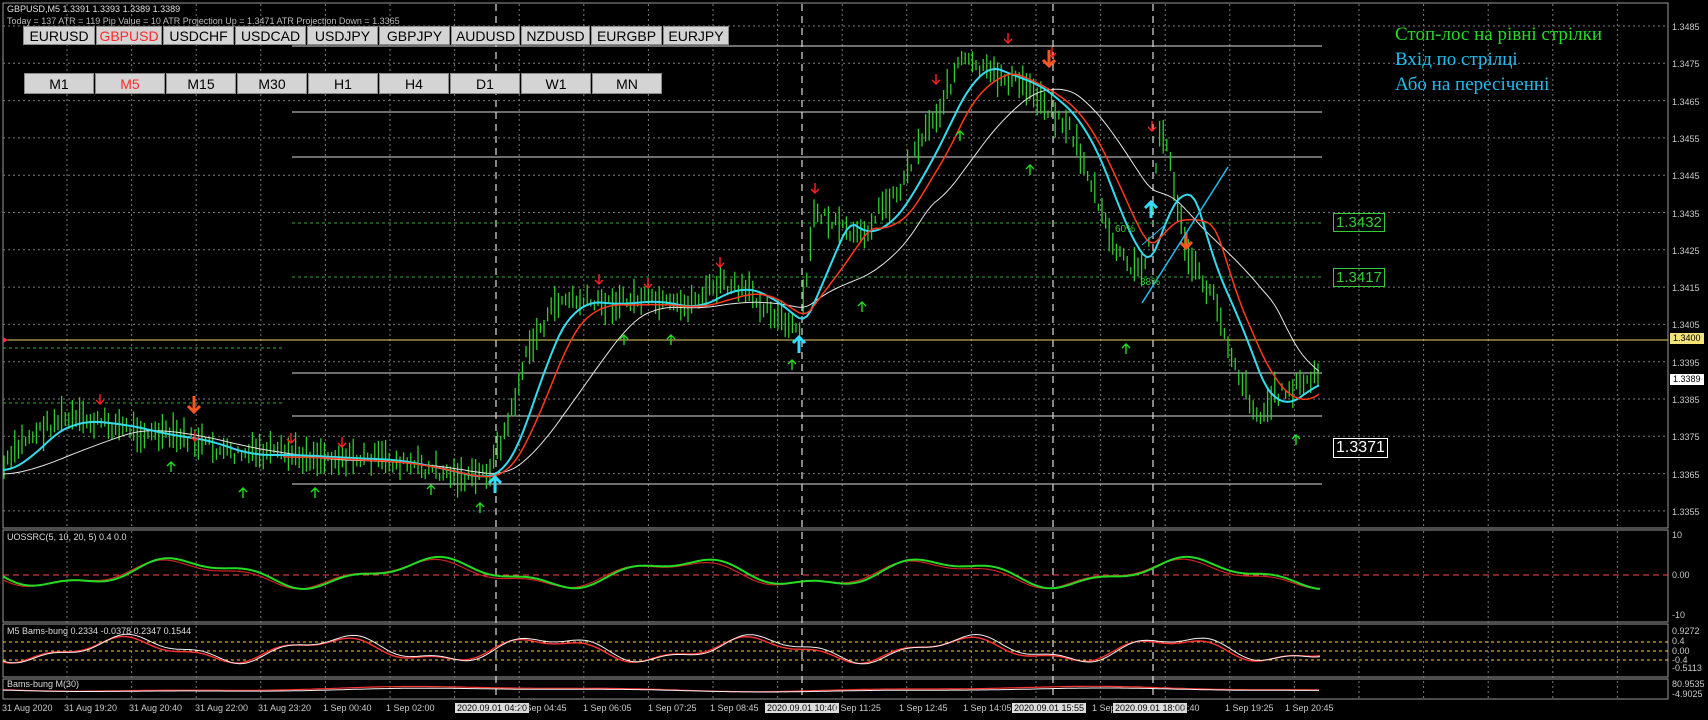 The image size is (1708, 720). Describe the element at coordinates (1686, 213) in the screenshot. I see `price-tick-label: 1.3435` at that location.